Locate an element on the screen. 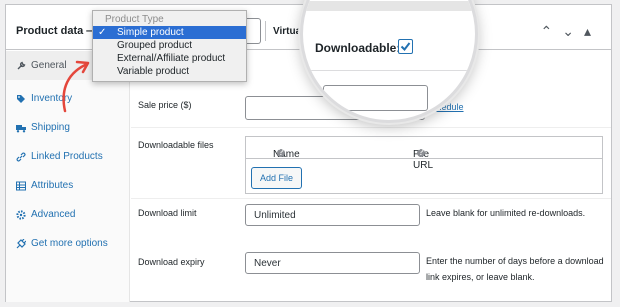  tab-get-more-options-label: Get more options is located at coordinates (69, 243).